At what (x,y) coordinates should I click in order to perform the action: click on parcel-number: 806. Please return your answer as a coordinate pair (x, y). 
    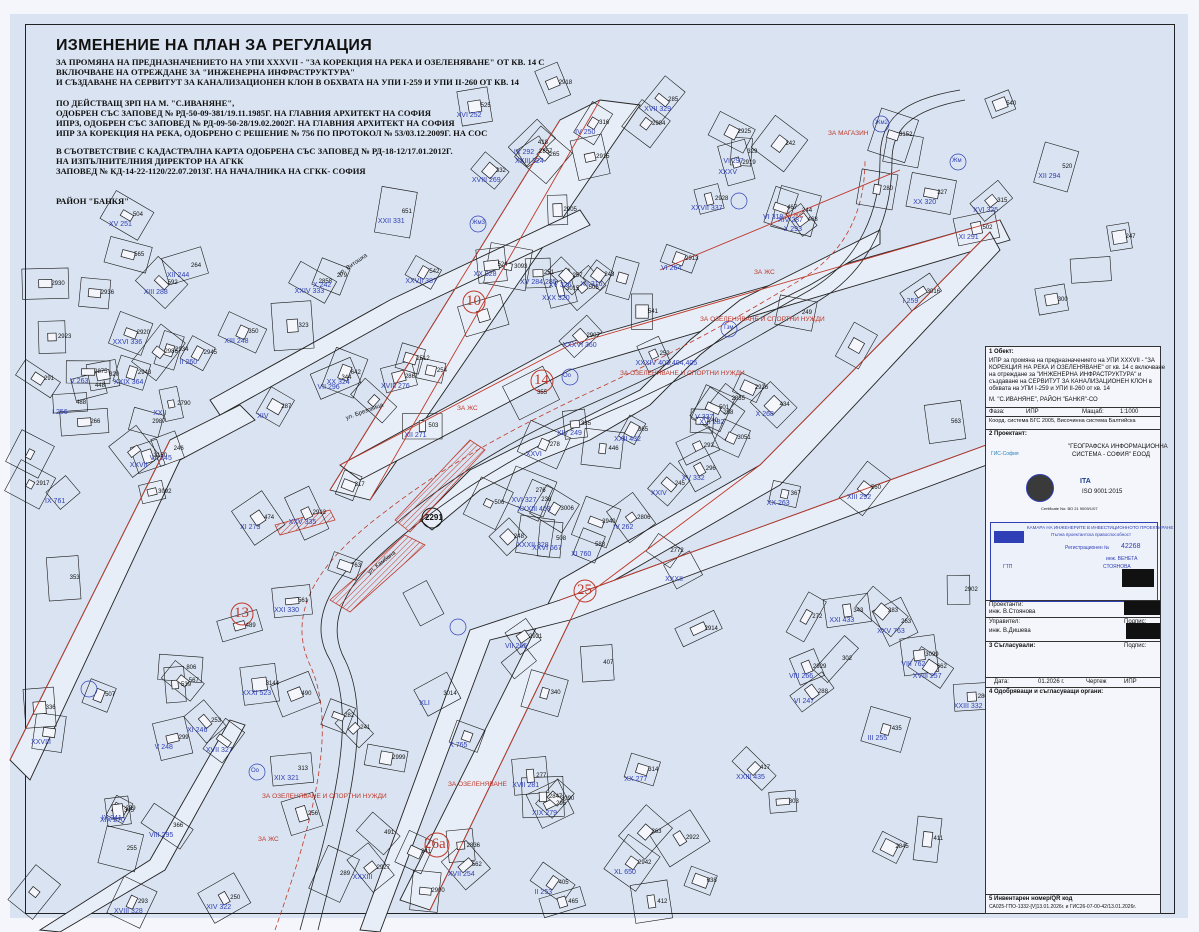
    Looking at the image, I should click on (191, 668).